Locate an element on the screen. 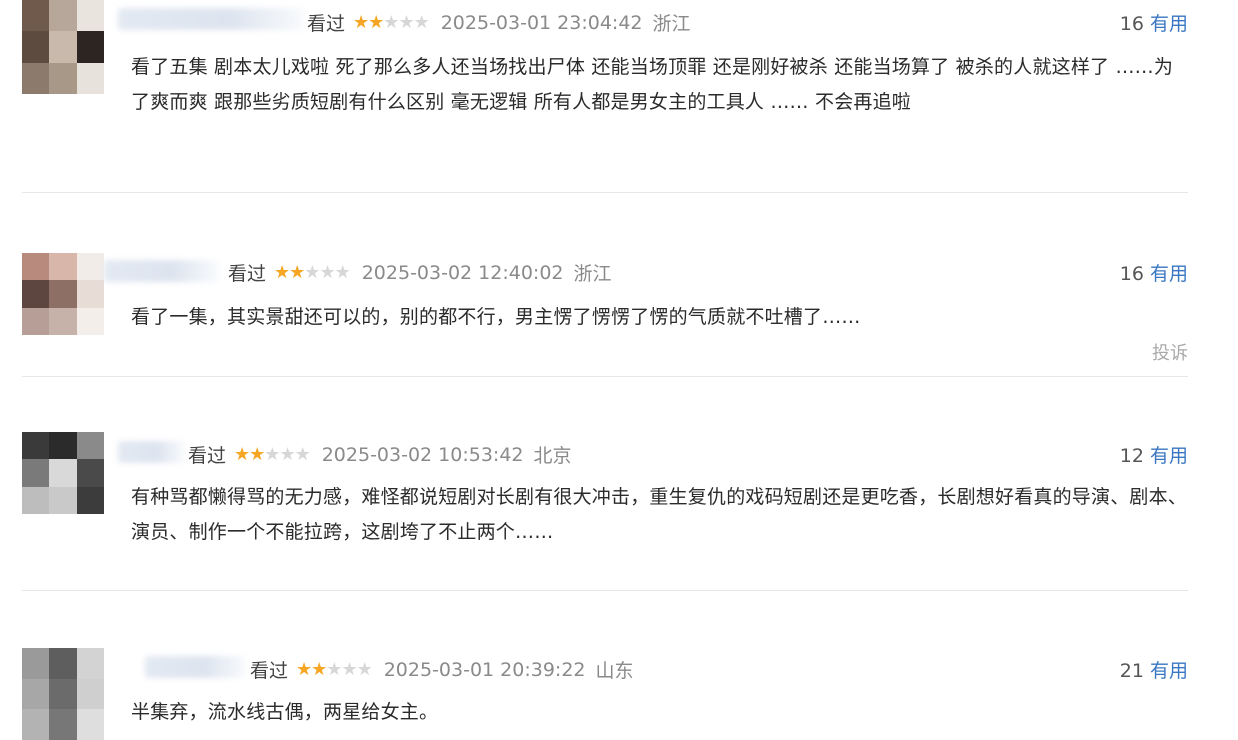 The image size is (1238, 740). useful-vote: 21 有用 is located at coordinates (1154, 669).